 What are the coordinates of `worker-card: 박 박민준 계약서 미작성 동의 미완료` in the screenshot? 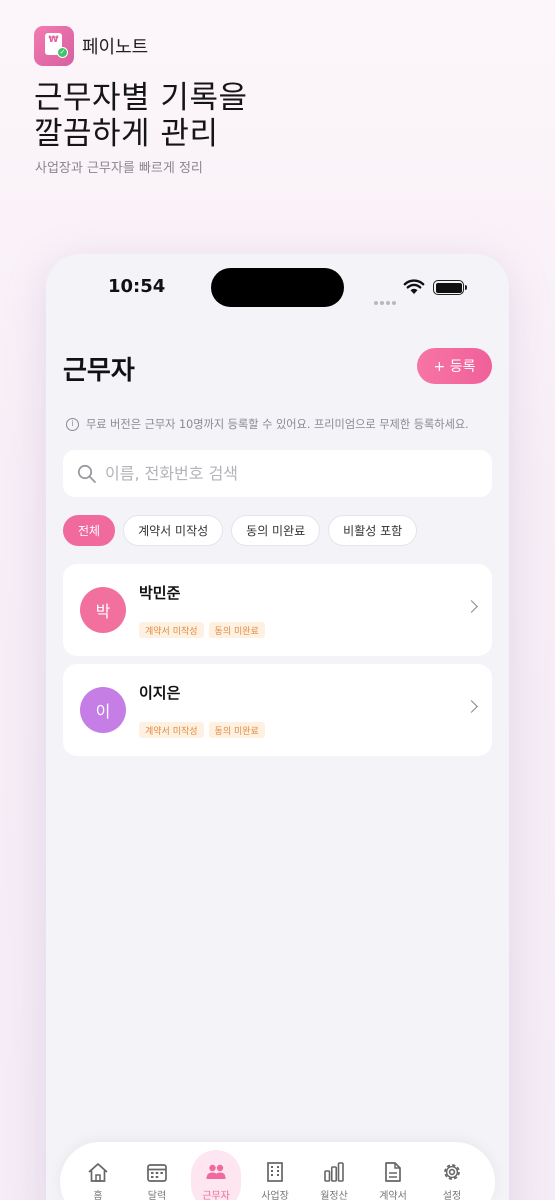 It's located at (277, 610).